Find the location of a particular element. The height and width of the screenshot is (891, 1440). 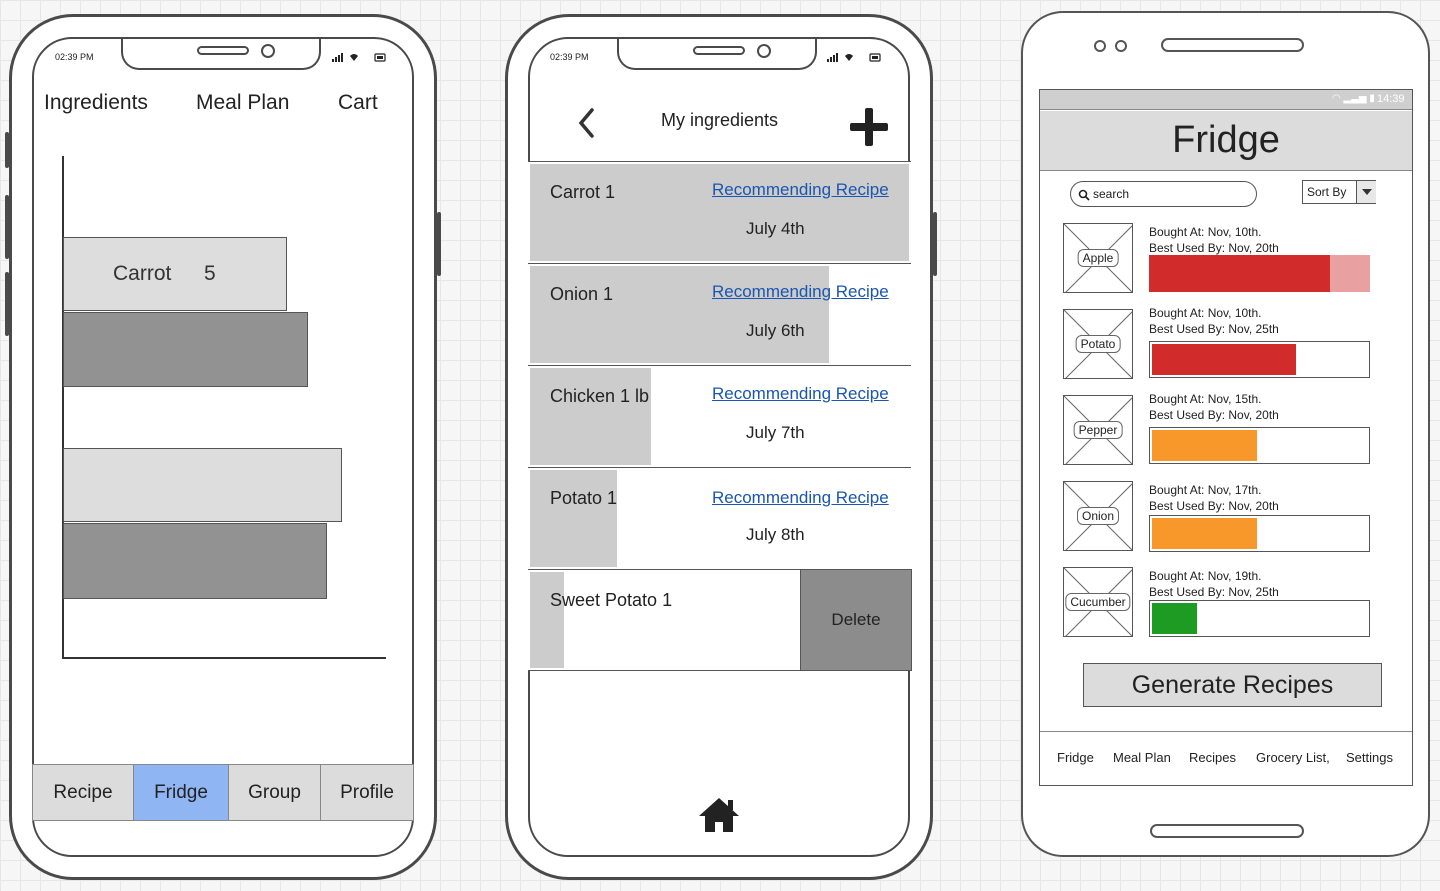

home-icon is located at coordinates (719, 815).